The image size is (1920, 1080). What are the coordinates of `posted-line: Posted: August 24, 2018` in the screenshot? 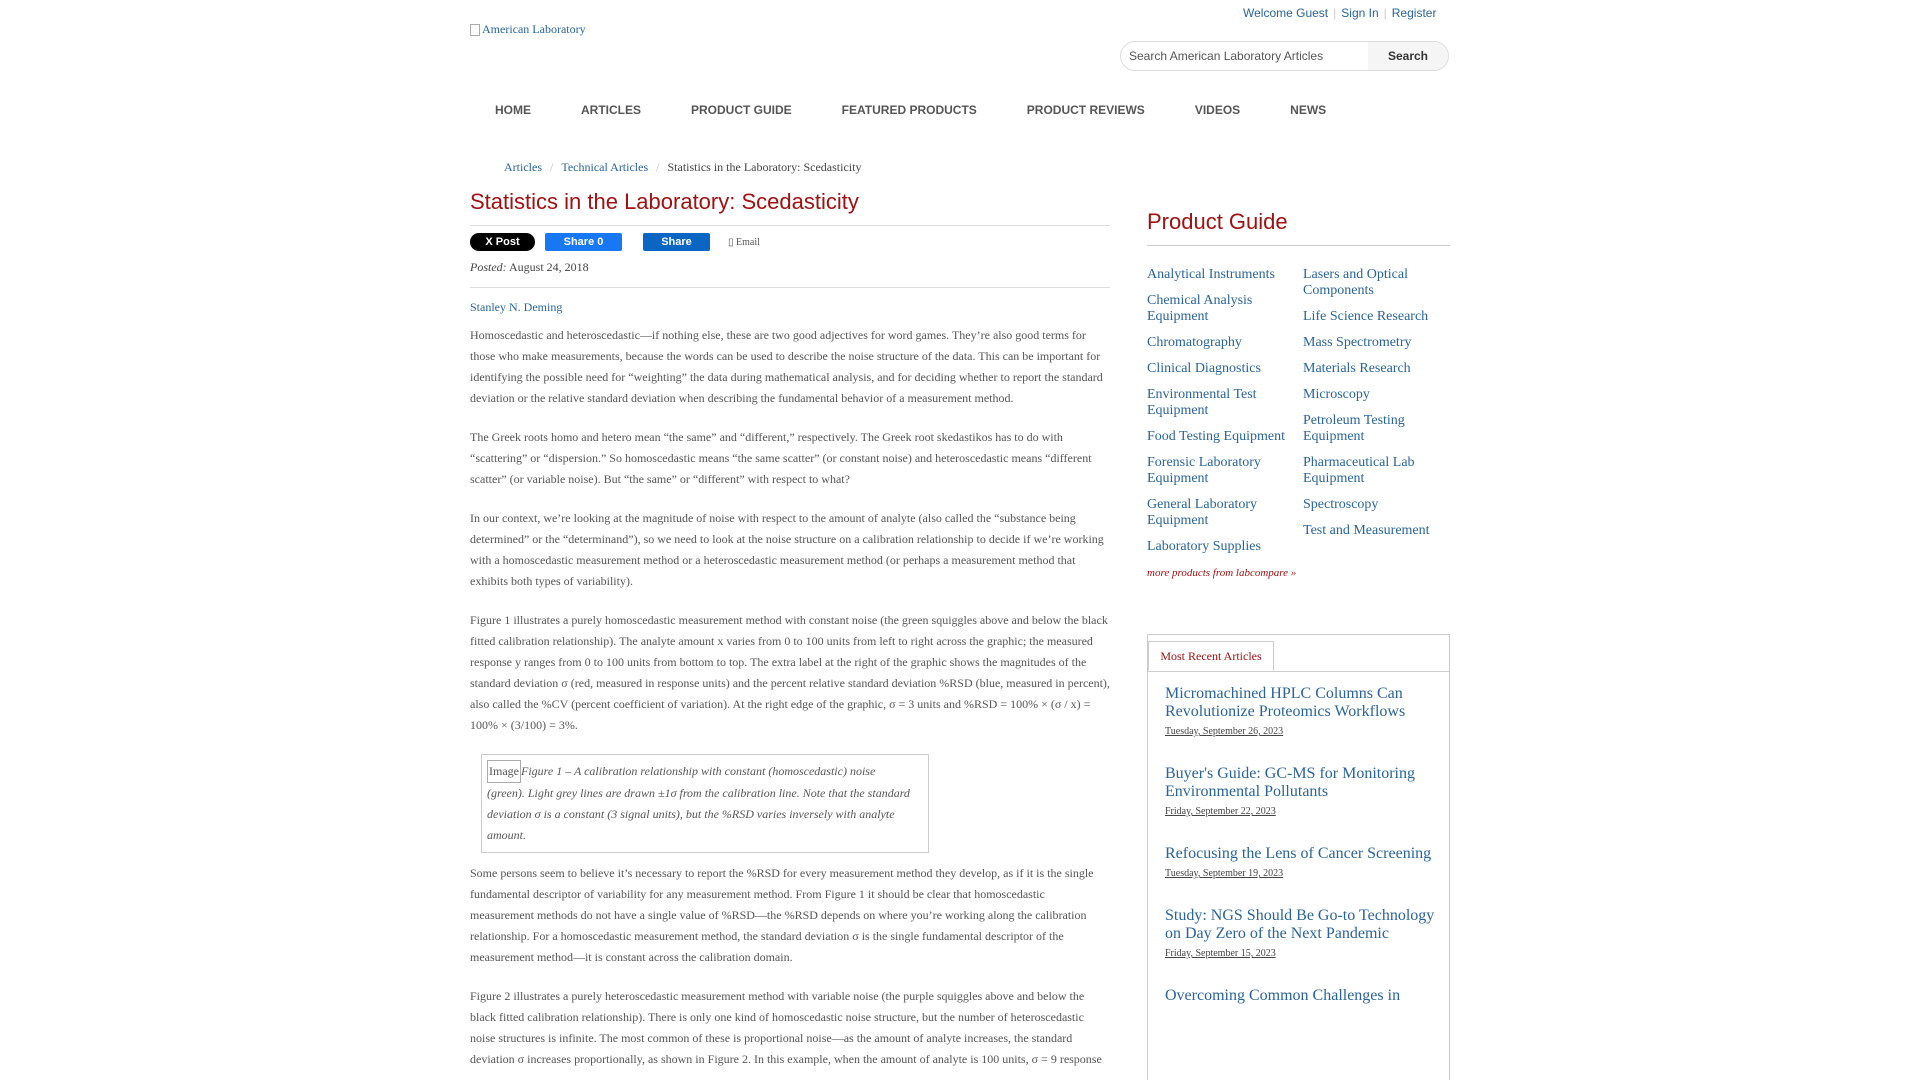 It's located at (790, 274).